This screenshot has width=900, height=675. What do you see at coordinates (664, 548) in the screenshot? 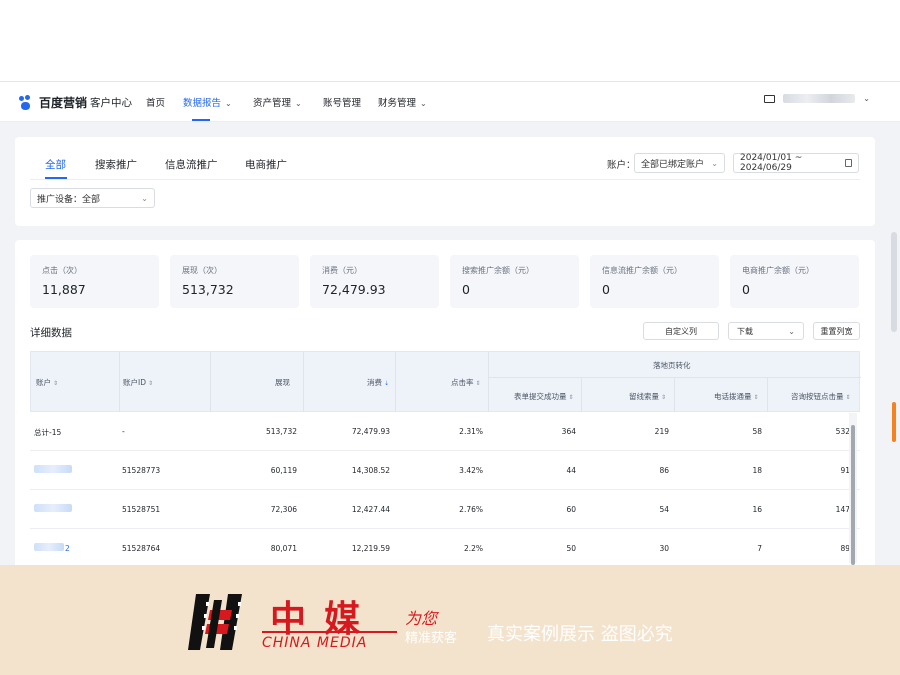
I see `cell-leads: 30` at bounding box center [664, 548].